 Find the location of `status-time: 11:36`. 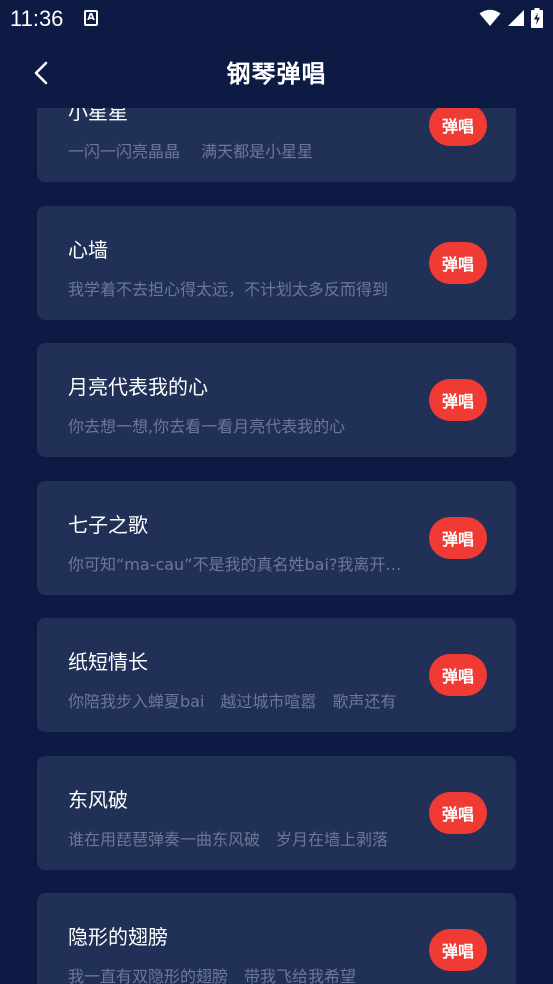

status-time: 11:36 is located at coordinates (37, 18).